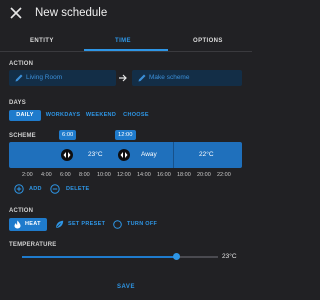 The width and height of the screenshot is (320, 300). Describe the element at coordinates (184, 175) in the screenshot. I see `time-tick: 18:00` at that location.